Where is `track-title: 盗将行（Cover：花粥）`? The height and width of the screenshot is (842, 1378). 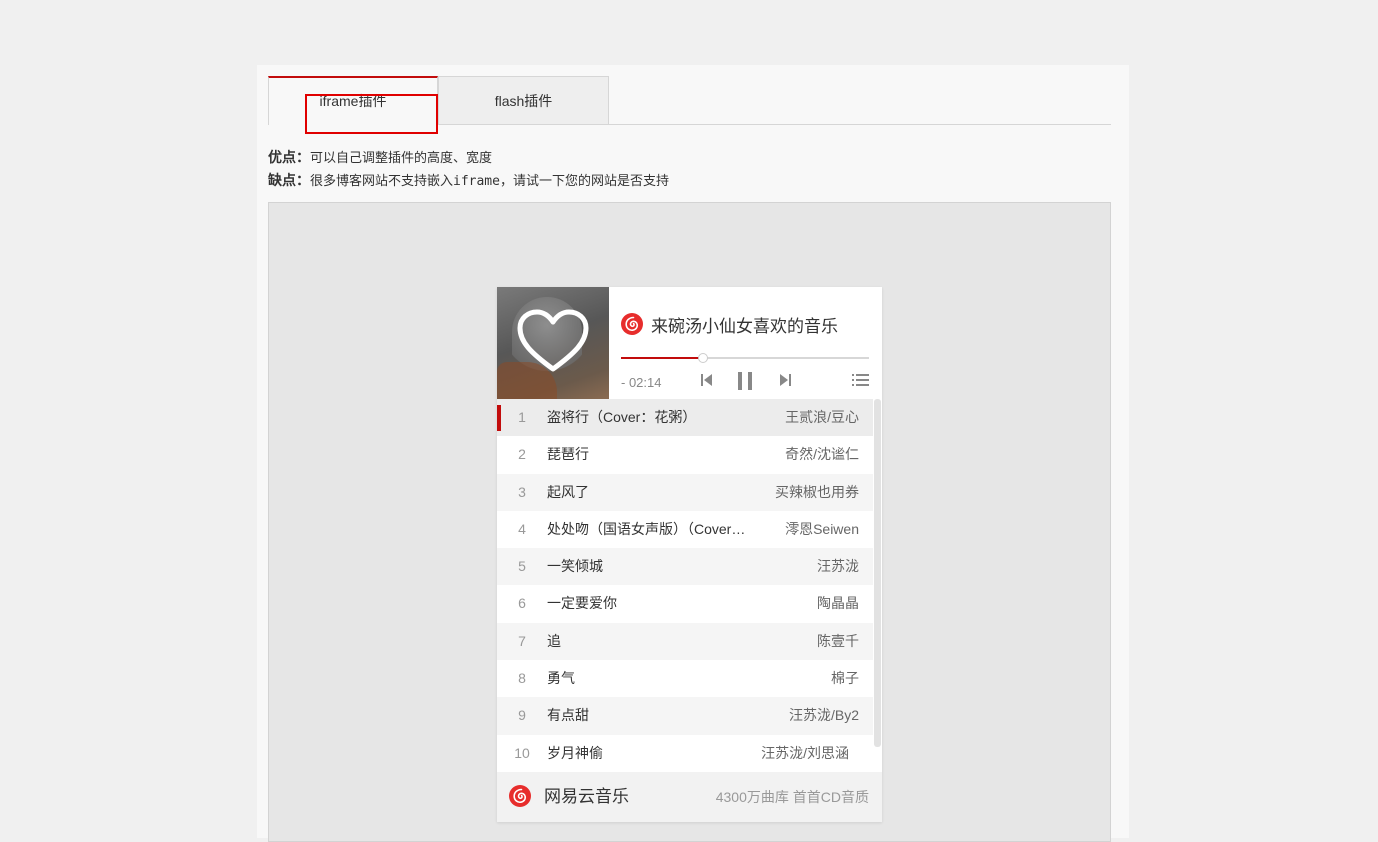
track-title: 盗将行（Cover：花粥） is located at coordinates (622, 417).